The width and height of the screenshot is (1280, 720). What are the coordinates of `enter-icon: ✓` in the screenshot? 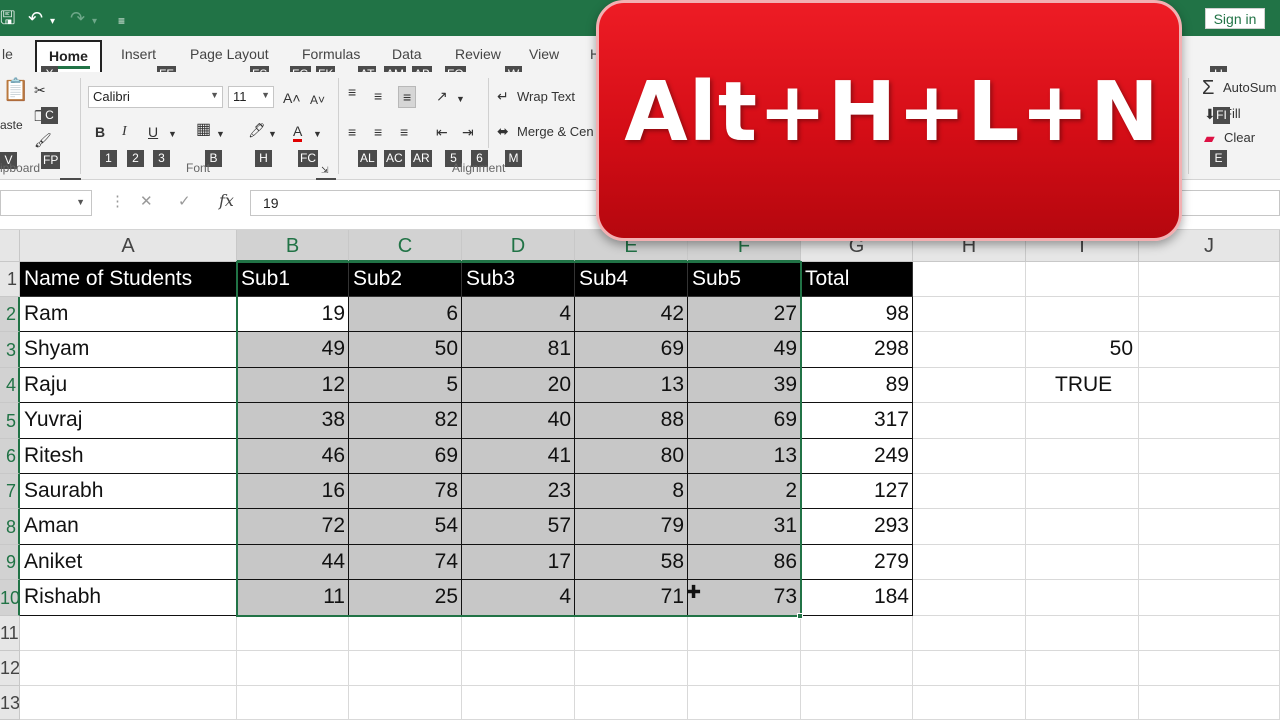 It's located at (184, 201).